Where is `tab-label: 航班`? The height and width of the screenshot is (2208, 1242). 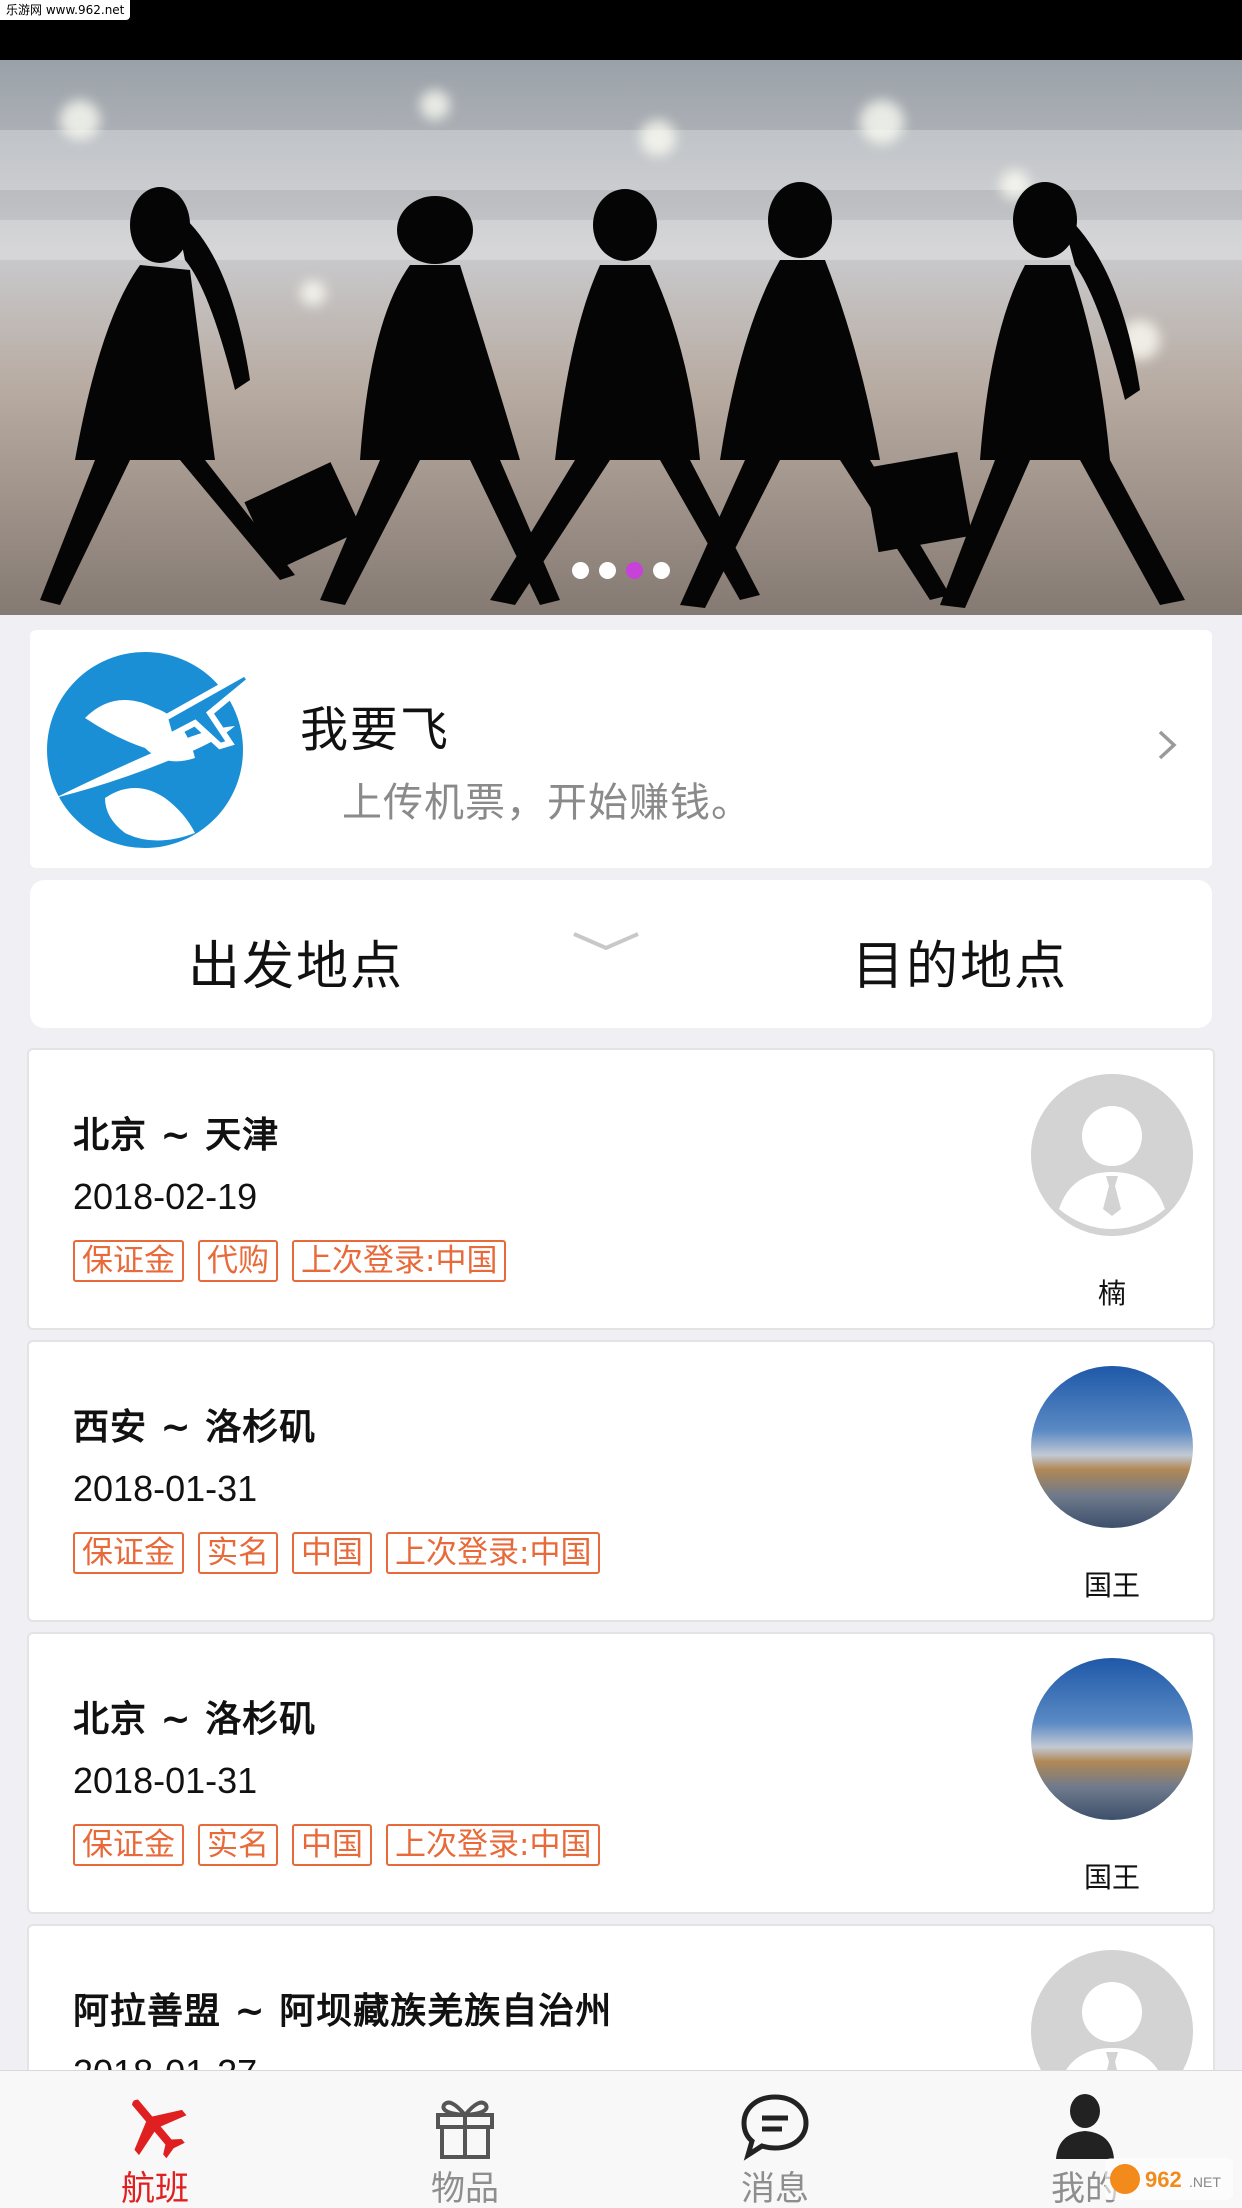 tab-label: 航班 is located at coordinates (155, 2188).